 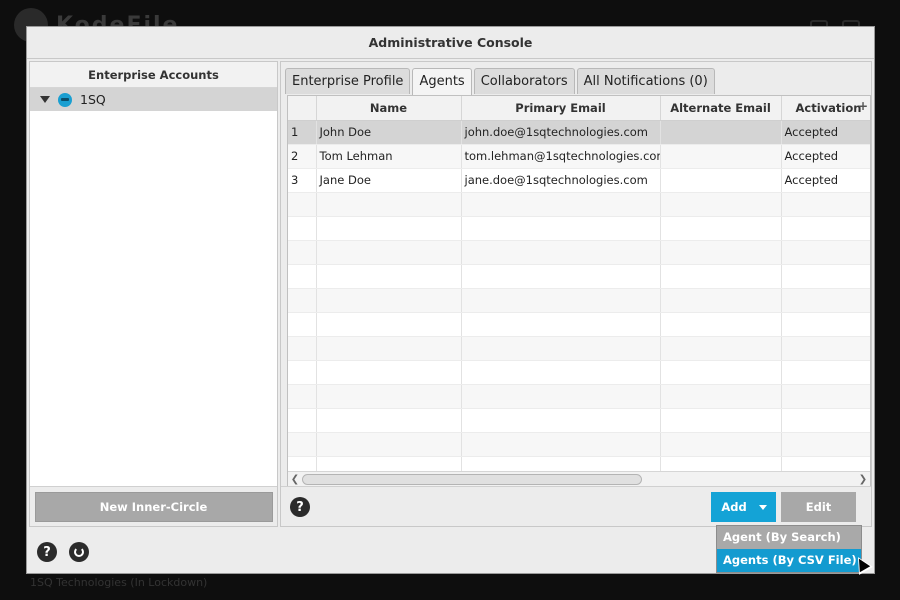 I want to click on refresh-icon, so click(x=79, y=552).